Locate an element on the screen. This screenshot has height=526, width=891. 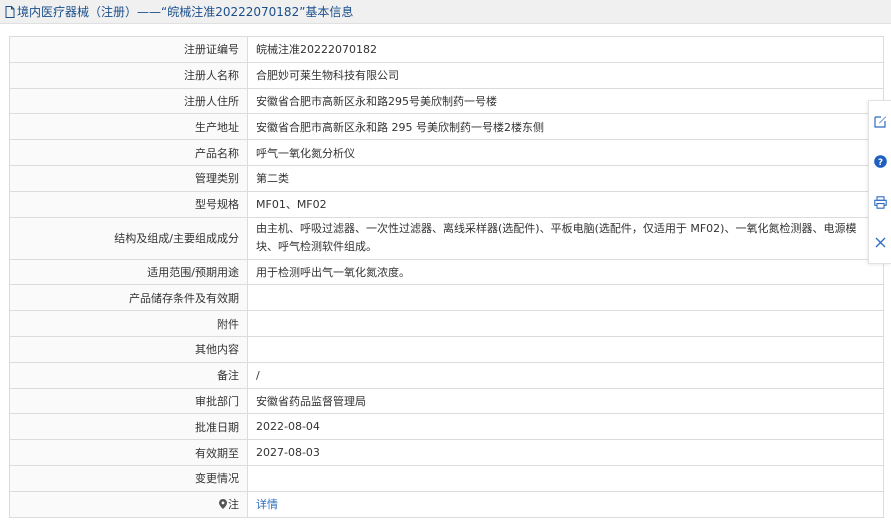
row-label: 有效期至 is located at coordinates (128, 452).